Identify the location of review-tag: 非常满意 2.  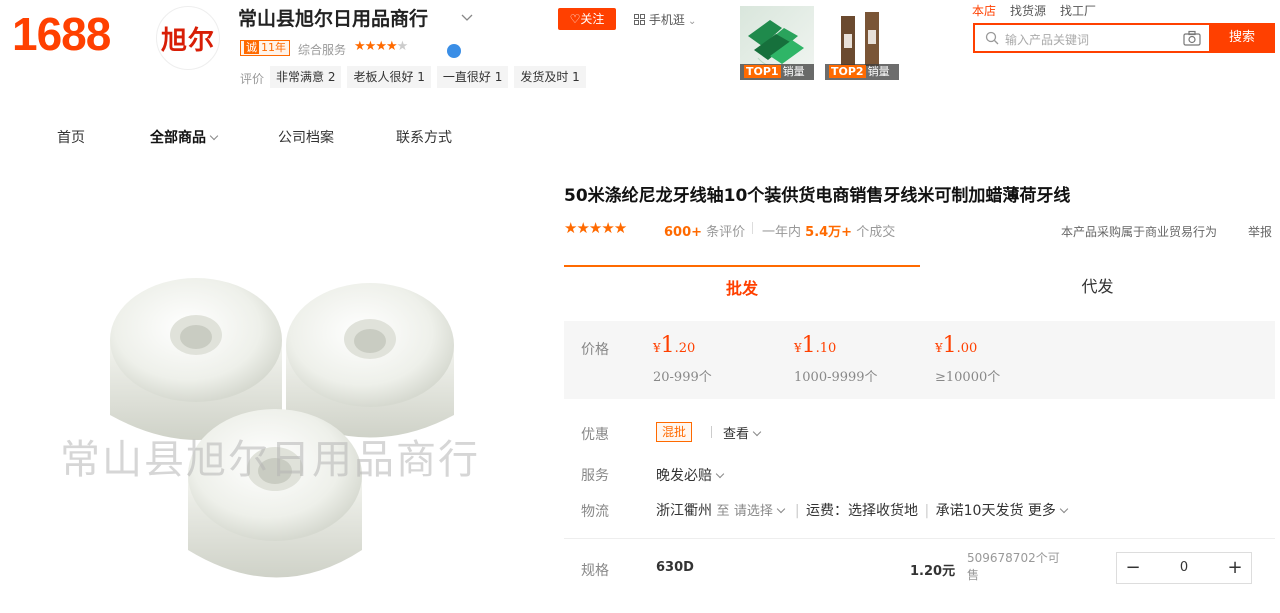
(306, 77).